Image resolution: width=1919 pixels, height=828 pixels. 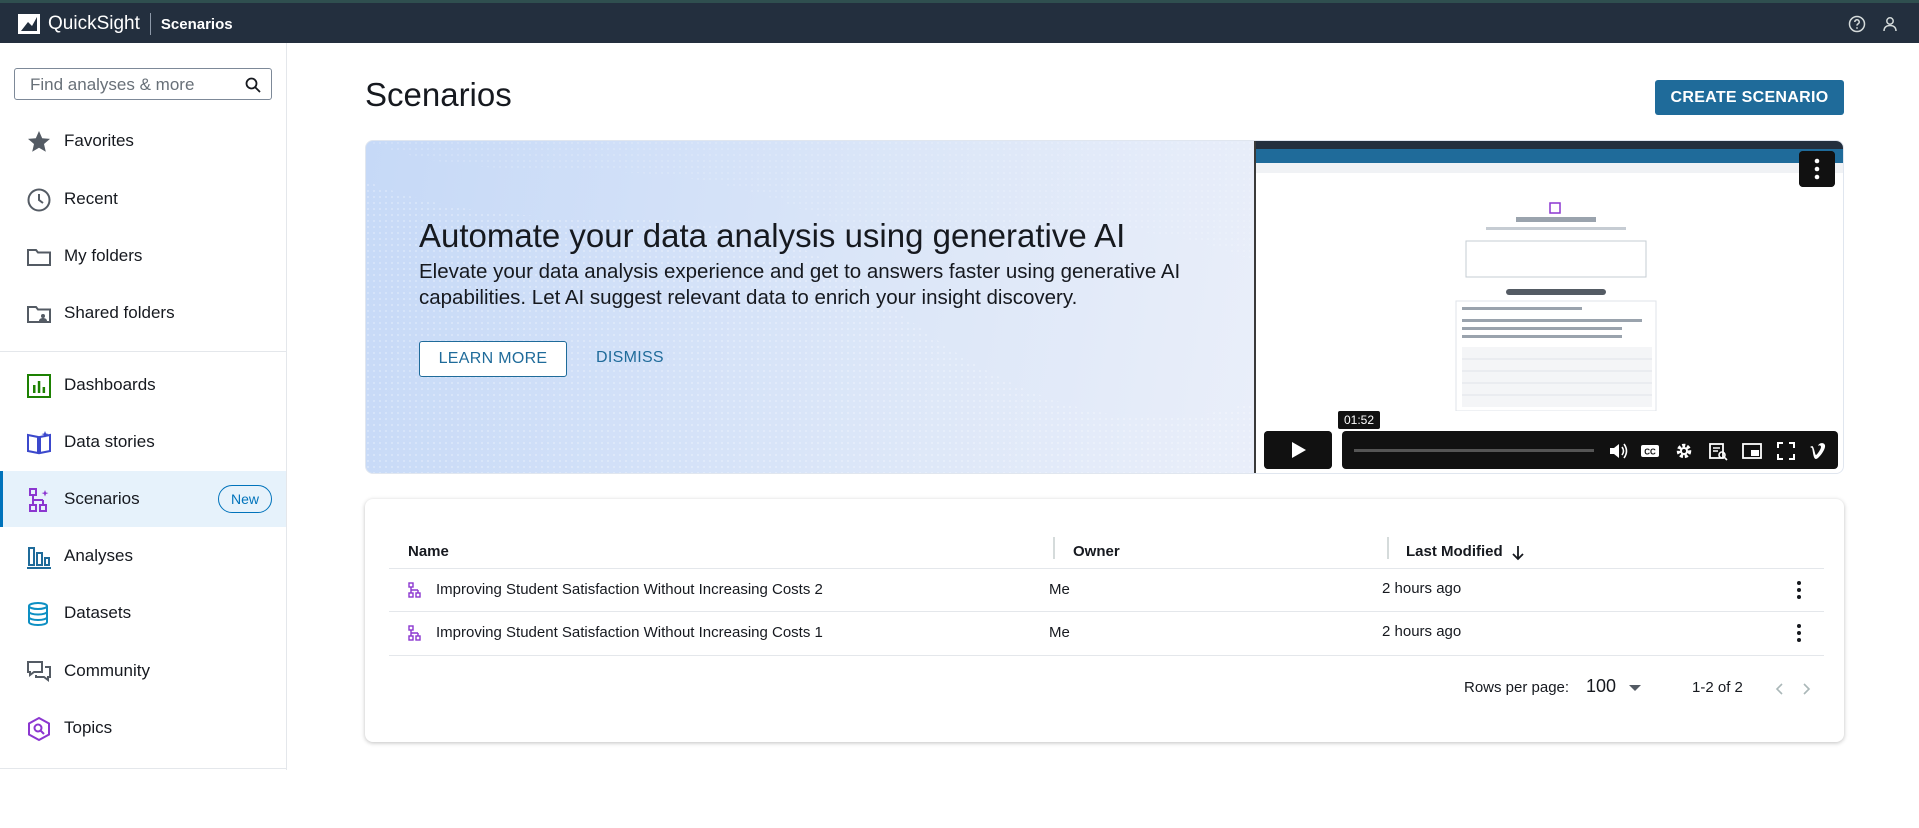 What do you see at coordinates (1618, 451) in the screenshot?
I see `volume-icon` at bounding box center [1618, 451].